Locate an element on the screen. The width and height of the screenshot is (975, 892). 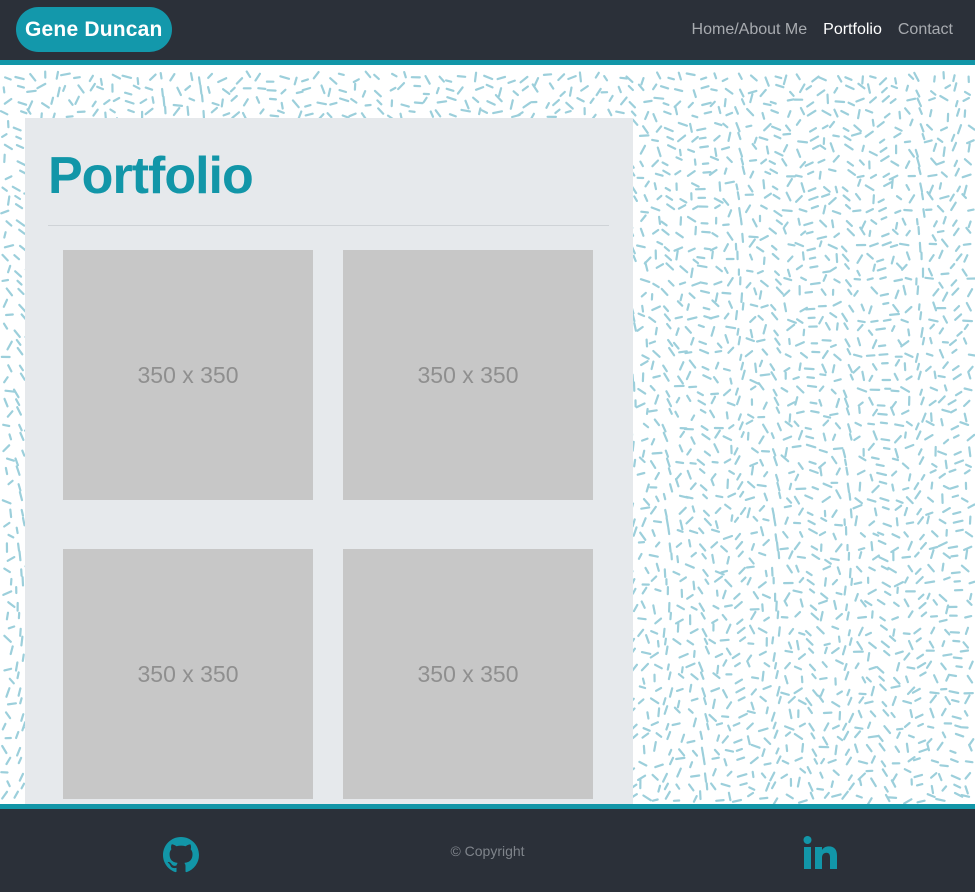
portfolio-thumbnail-3: 350 x 350 is located at coordinates (188, 674).